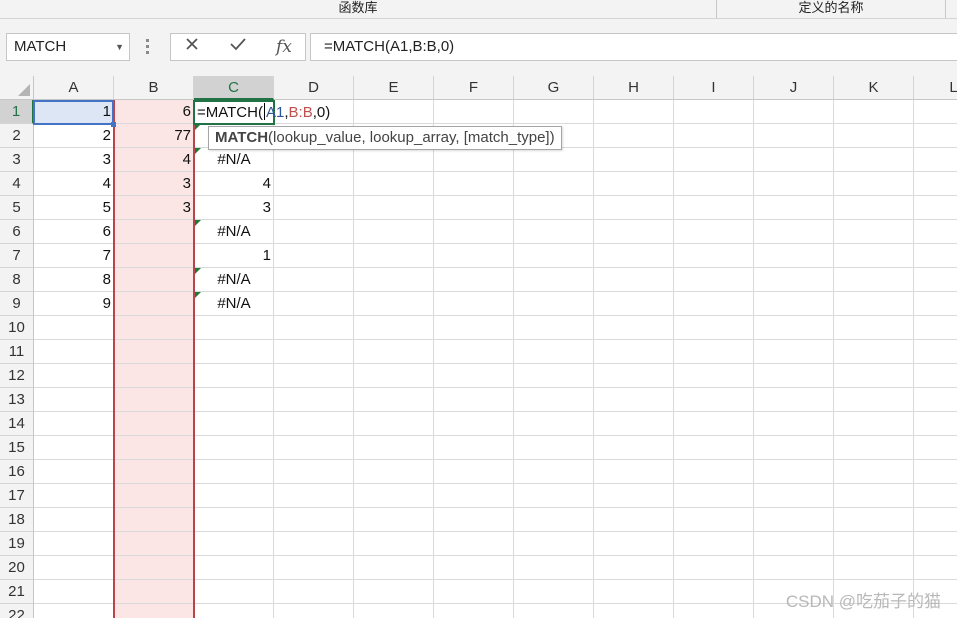 The width and height of the screenshot is (957, 618). I want to click on row-header-14: 14, so click(17, 424).